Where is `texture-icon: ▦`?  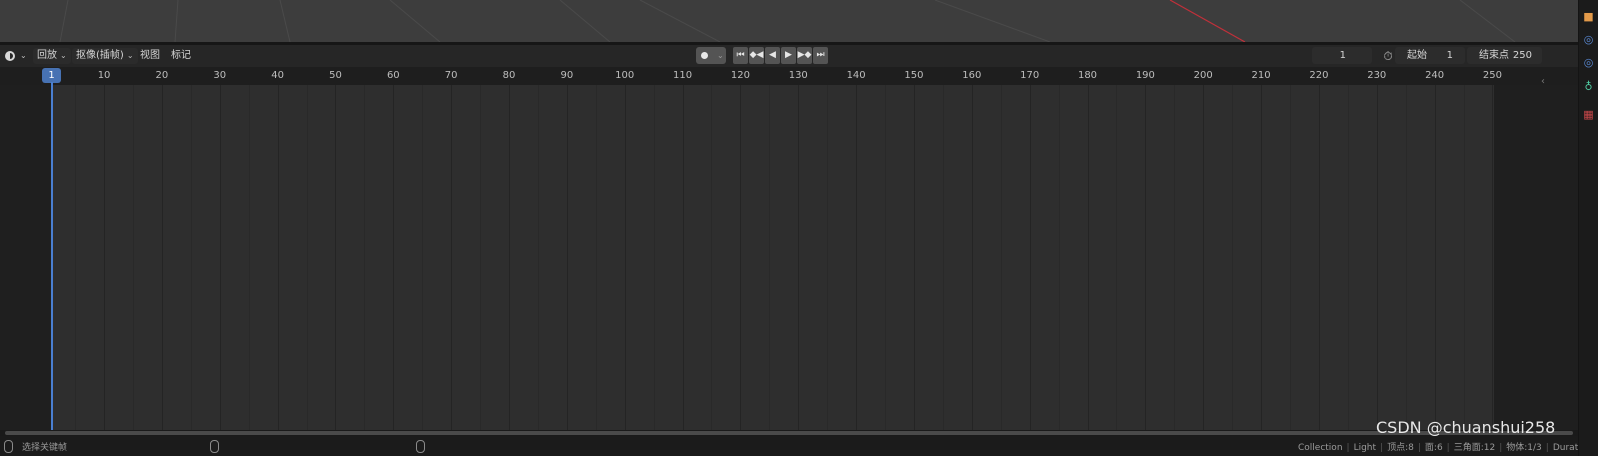
texture-icon: ▦ is located at coordinates (1588, 114).